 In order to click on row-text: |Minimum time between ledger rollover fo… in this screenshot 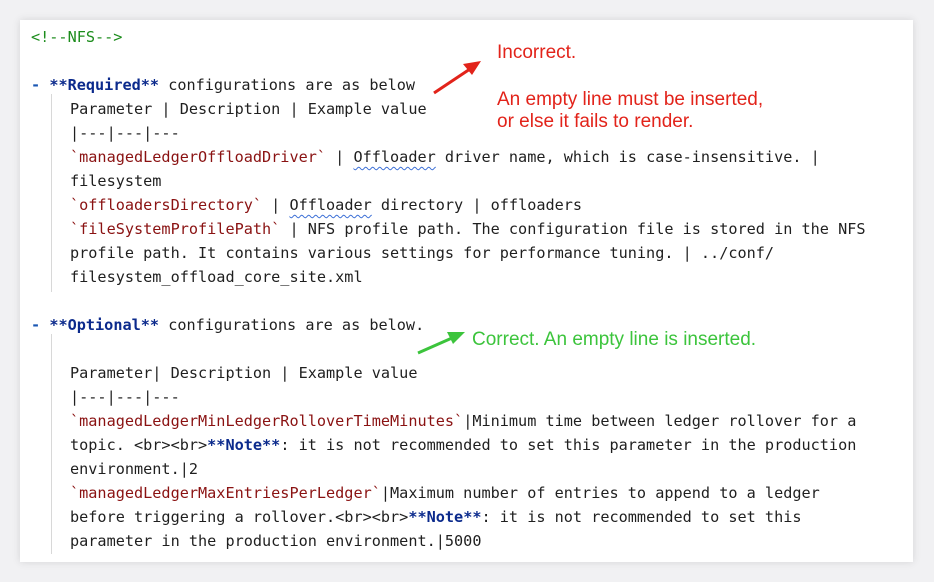, I will do `click(660, 421)`.